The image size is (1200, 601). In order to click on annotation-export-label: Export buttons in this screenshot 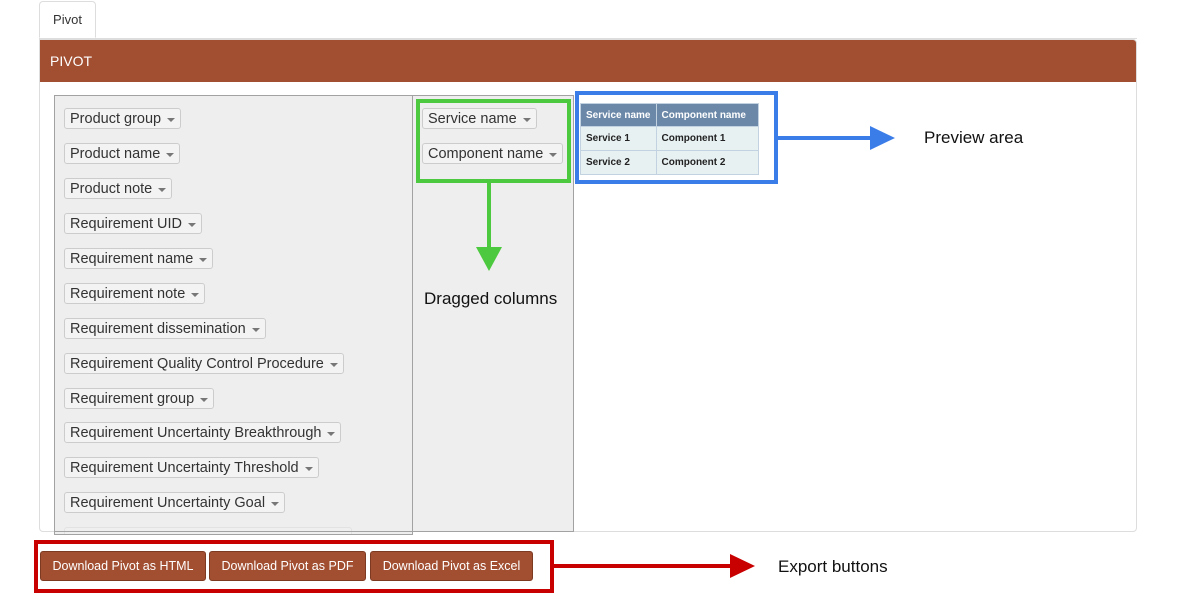, I will do `click(833, 566)`.